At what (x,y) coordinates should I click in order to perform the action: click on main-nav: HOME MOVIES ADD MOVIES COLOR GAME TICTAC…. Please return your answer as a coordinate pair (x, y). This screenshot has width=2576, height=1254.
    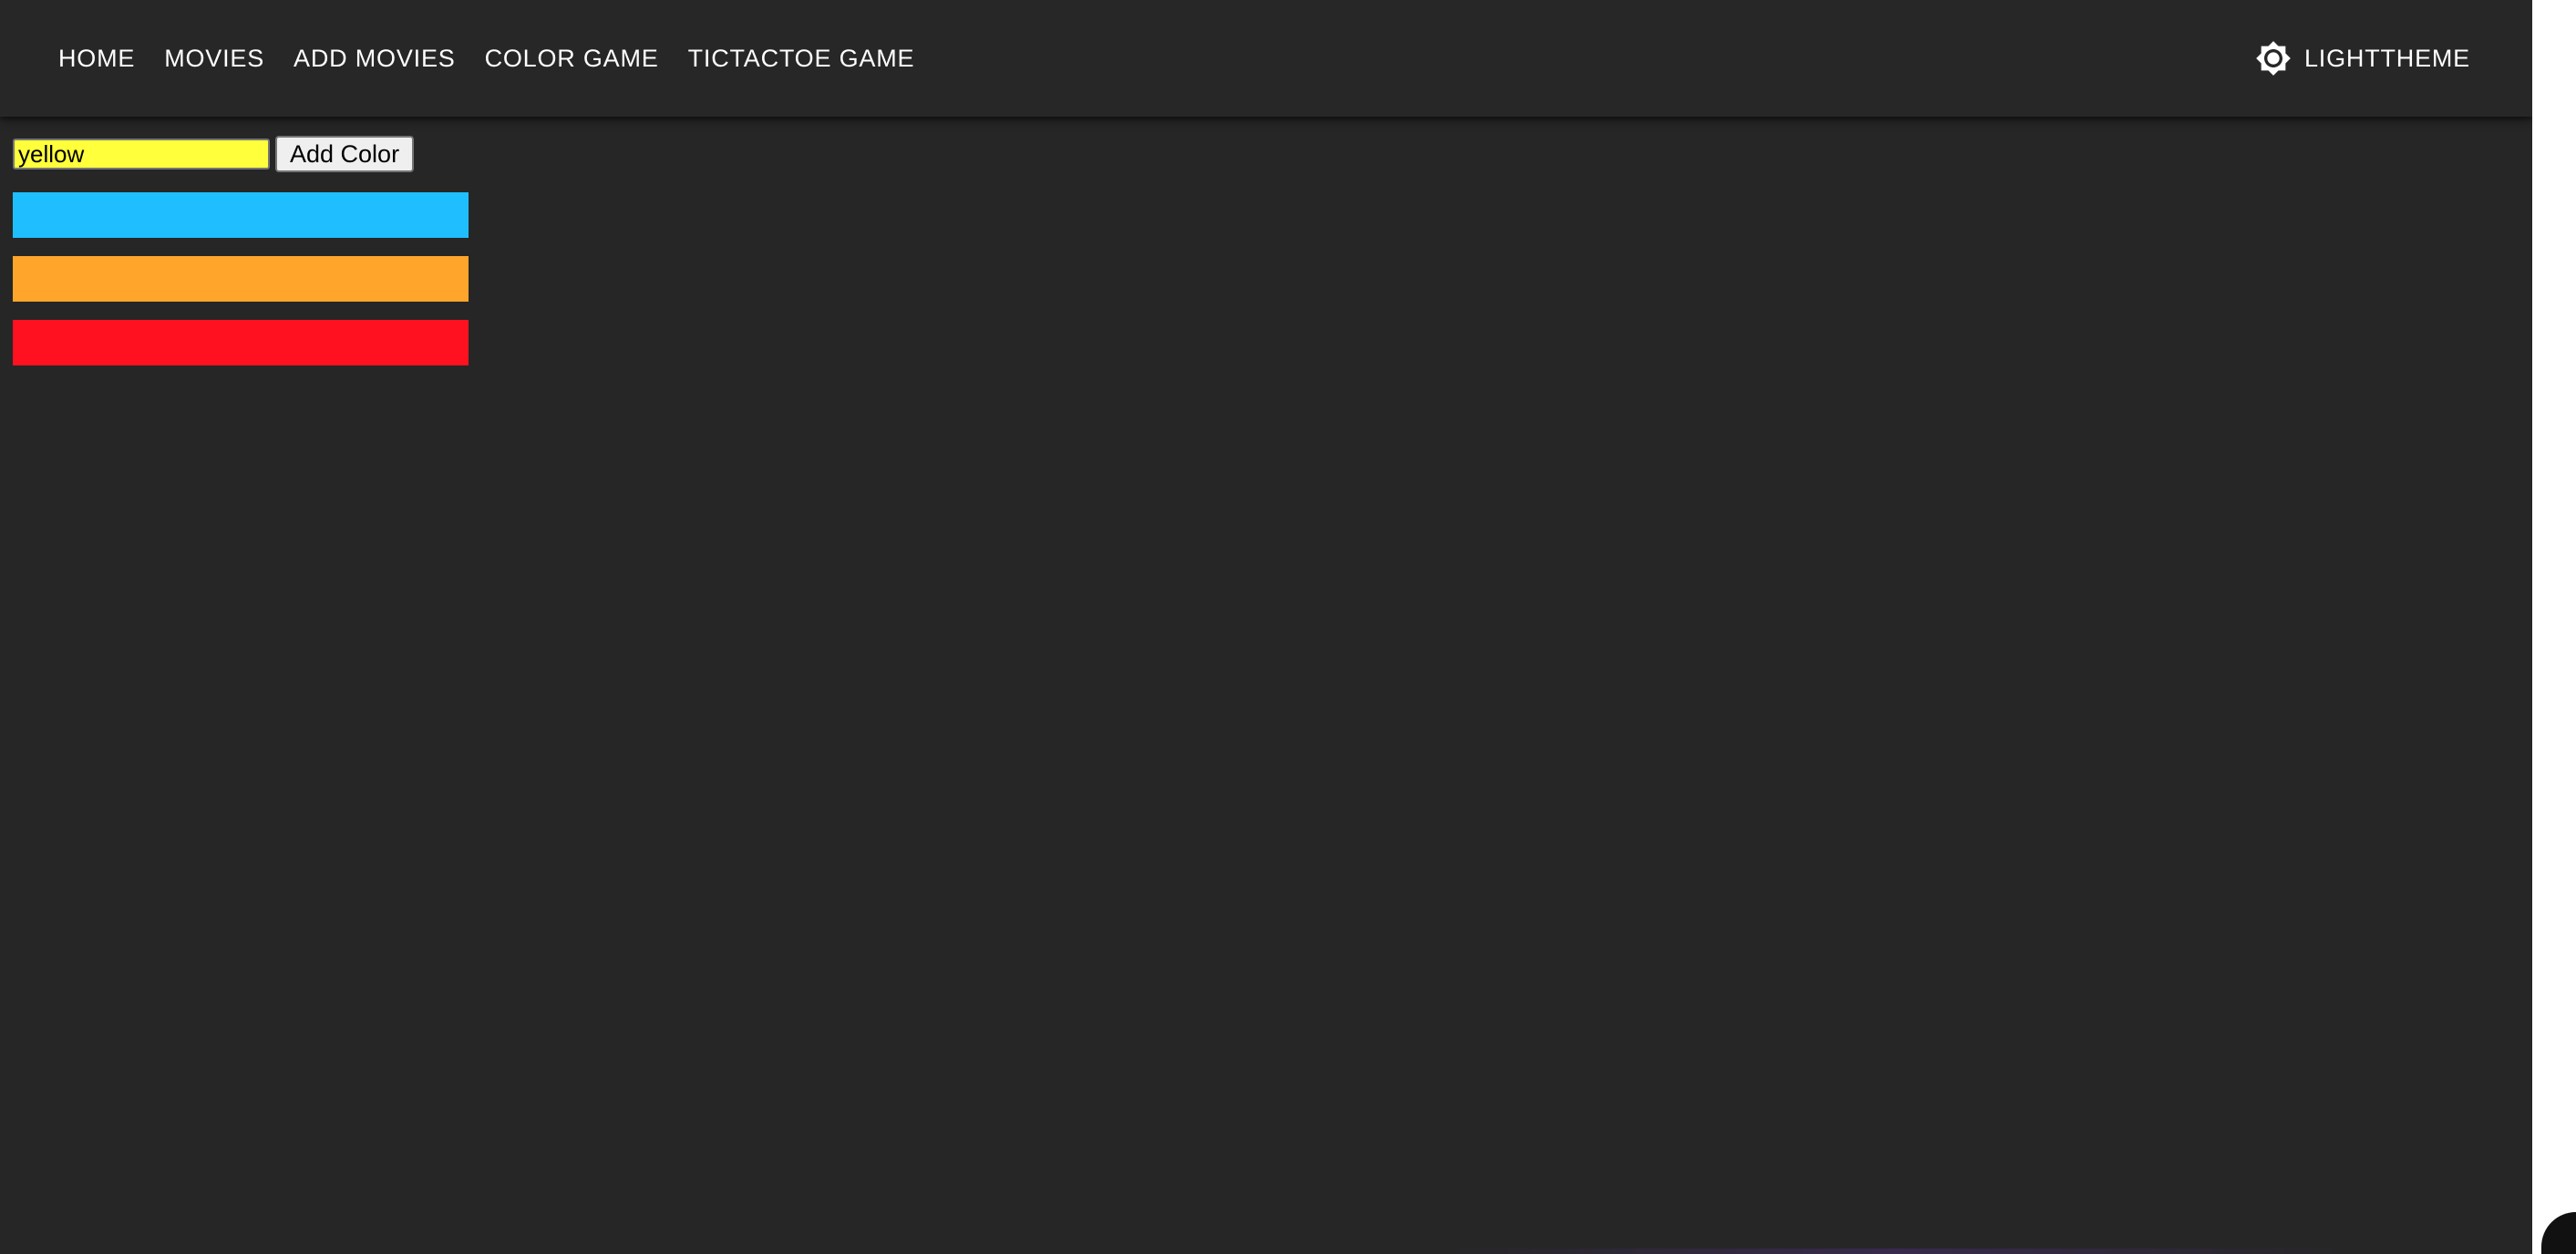
    Looking at the image, I should click on (486, 58).